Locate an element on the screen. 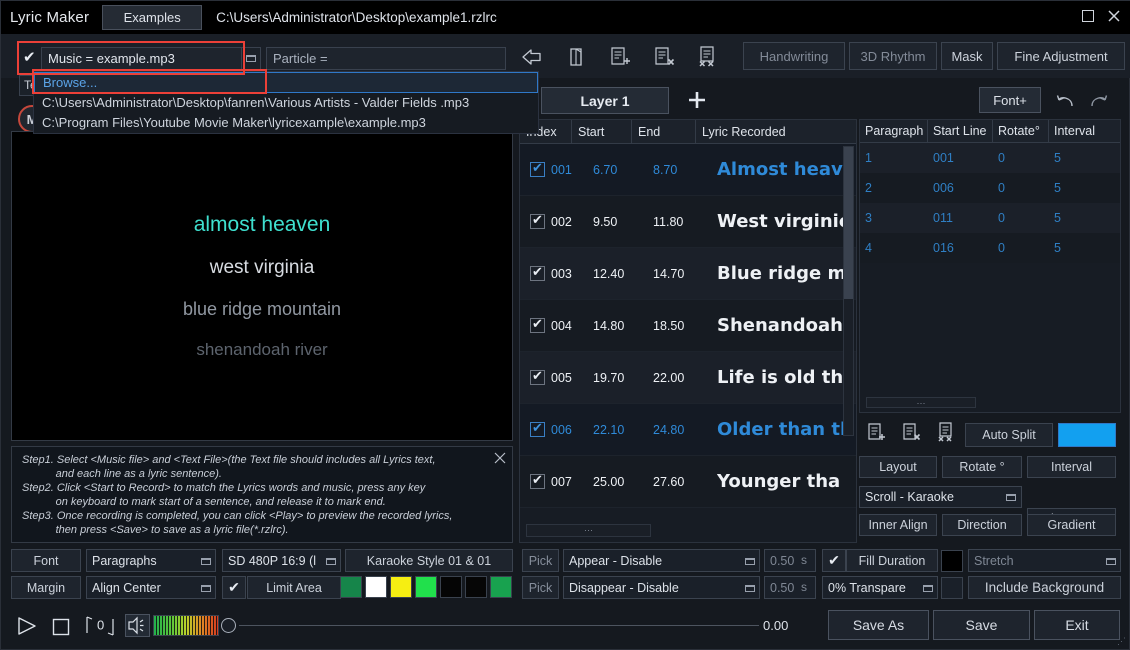 The width and height of the screenshot is (1130, 650). paragraphs-select: Paragraphs is located at coordinates (151, 560).